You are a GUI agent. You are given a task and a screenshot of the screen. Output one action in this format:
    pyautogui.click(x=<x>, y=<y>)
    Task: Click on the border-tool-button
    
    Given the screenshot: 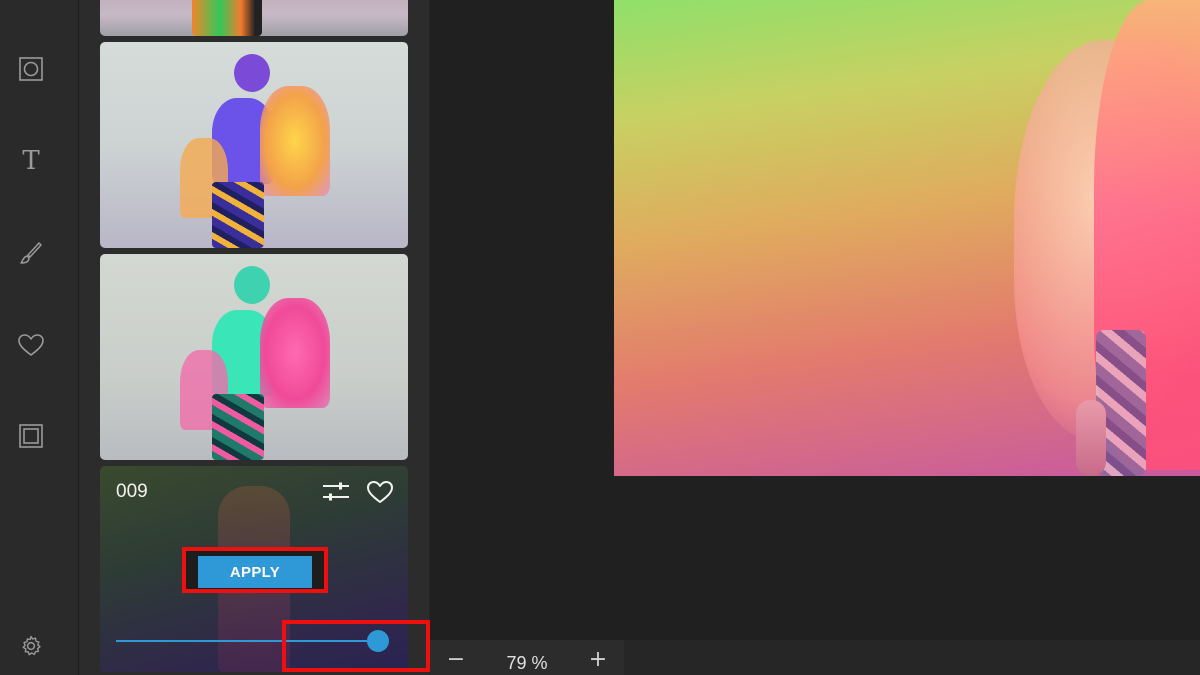 What is the action you would take?
    pyautogui.click(x=31, y=436)
    